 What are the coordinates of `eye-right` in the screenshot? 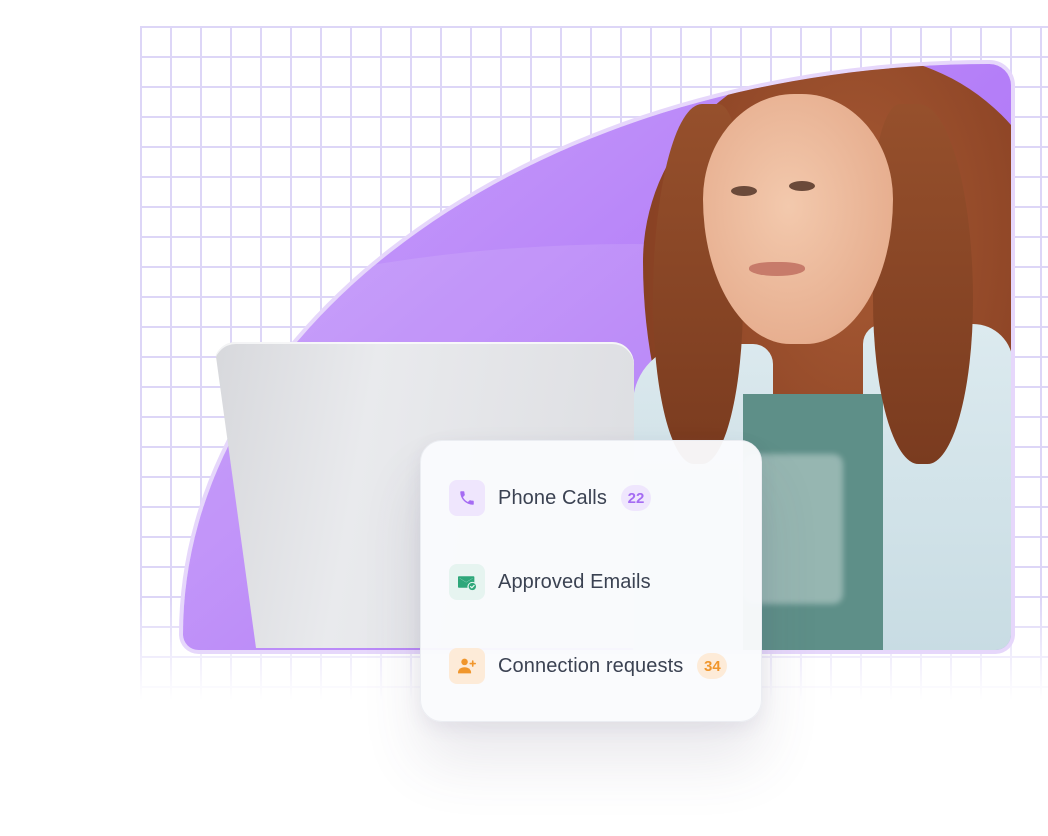 It's located at (802, 186).